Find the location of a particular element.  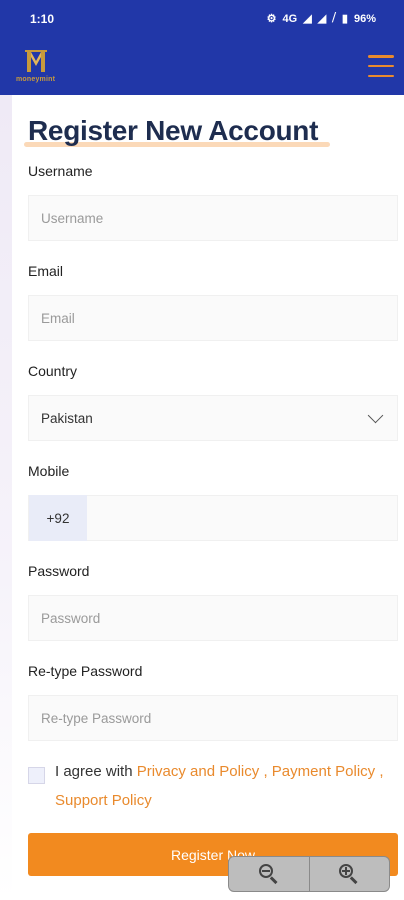

logo-mark-icon is located at coordinates (35, 61).